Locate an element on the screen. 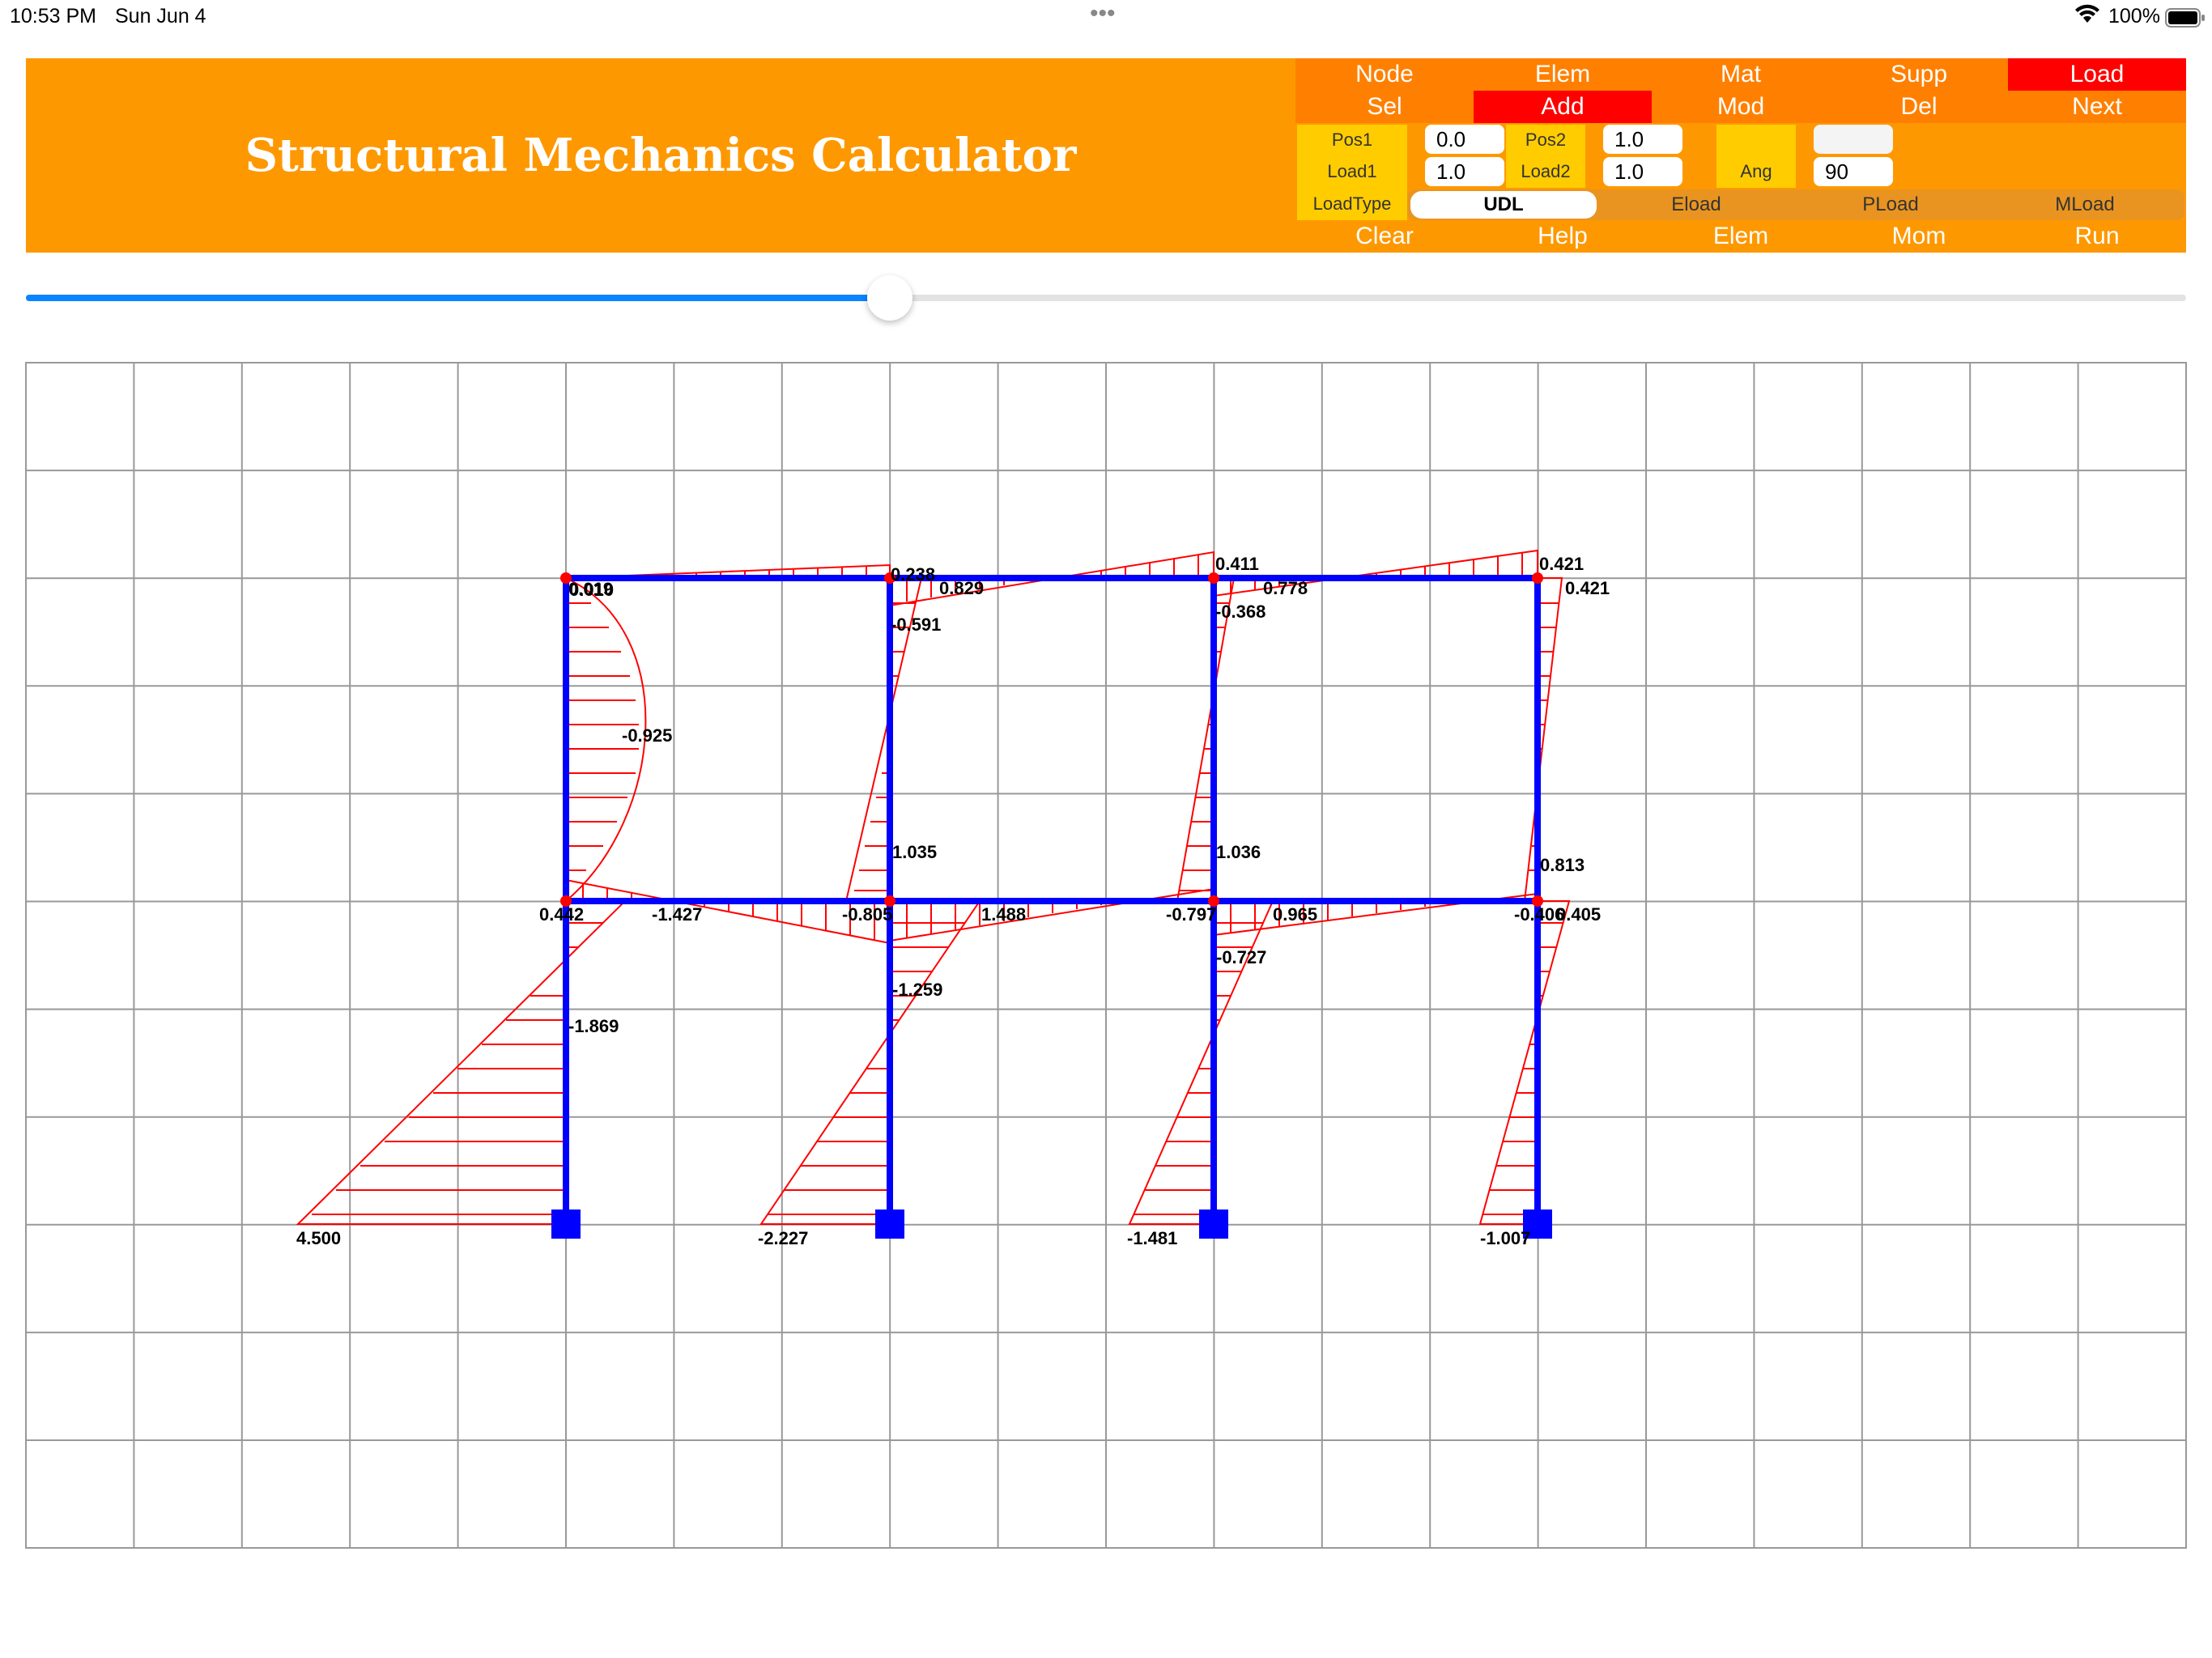  moment-label: -1.427 is located at coordinates (677, 914).